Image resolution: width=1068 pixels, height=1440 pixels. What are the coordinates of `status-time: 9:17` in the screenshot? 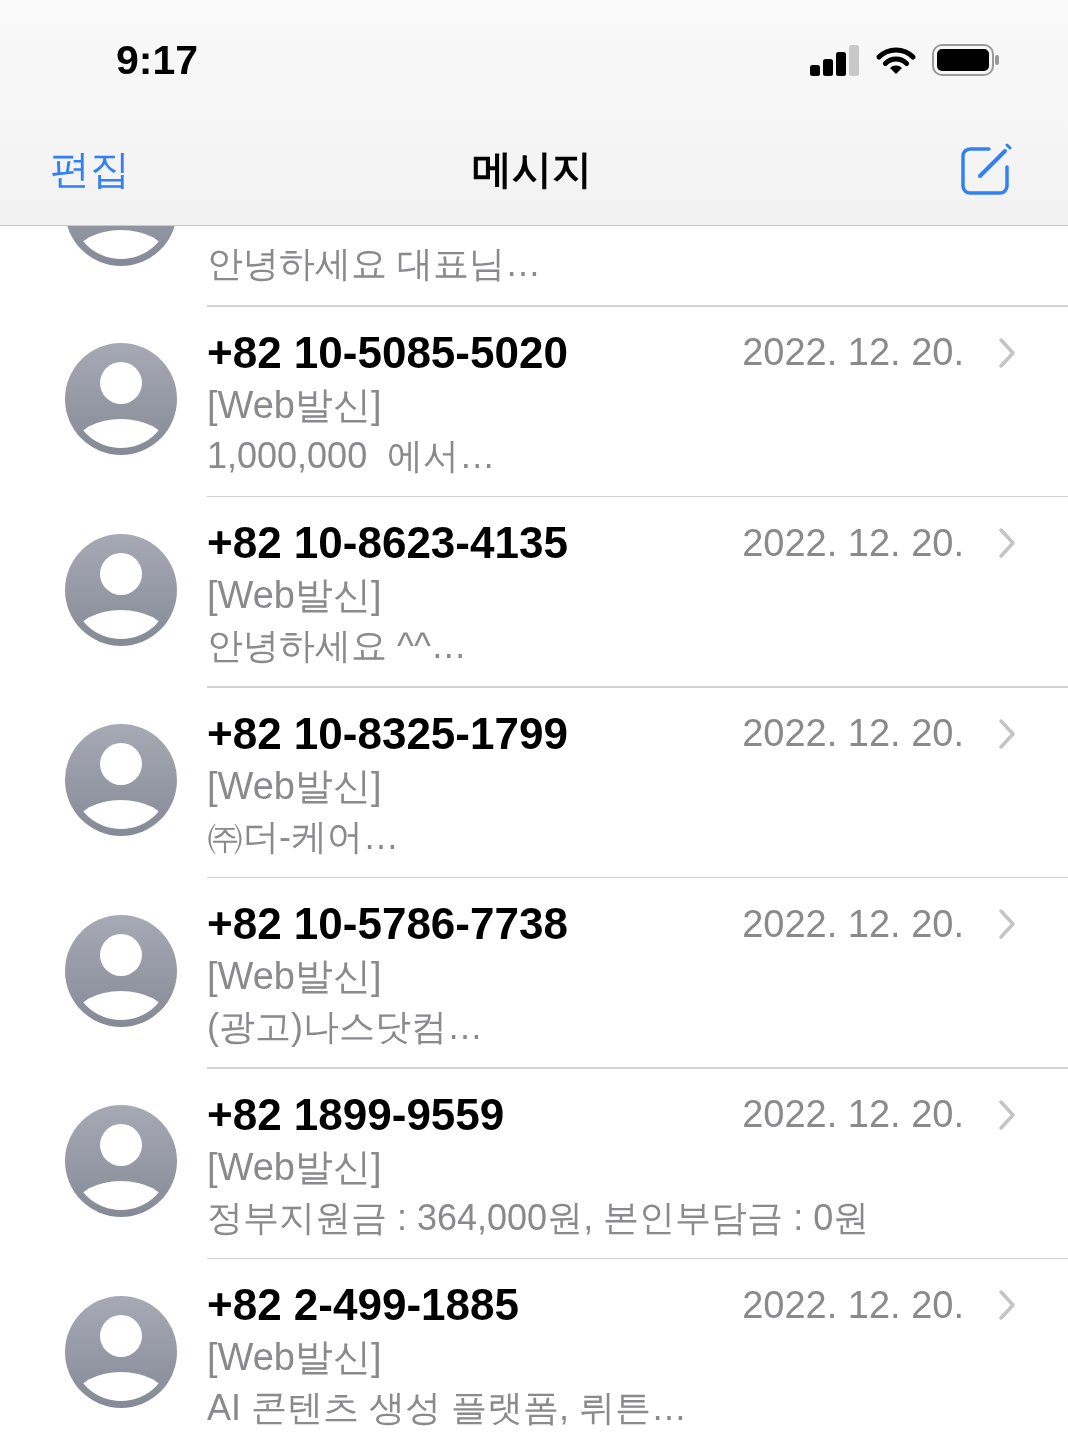 It's located at (157, 60).